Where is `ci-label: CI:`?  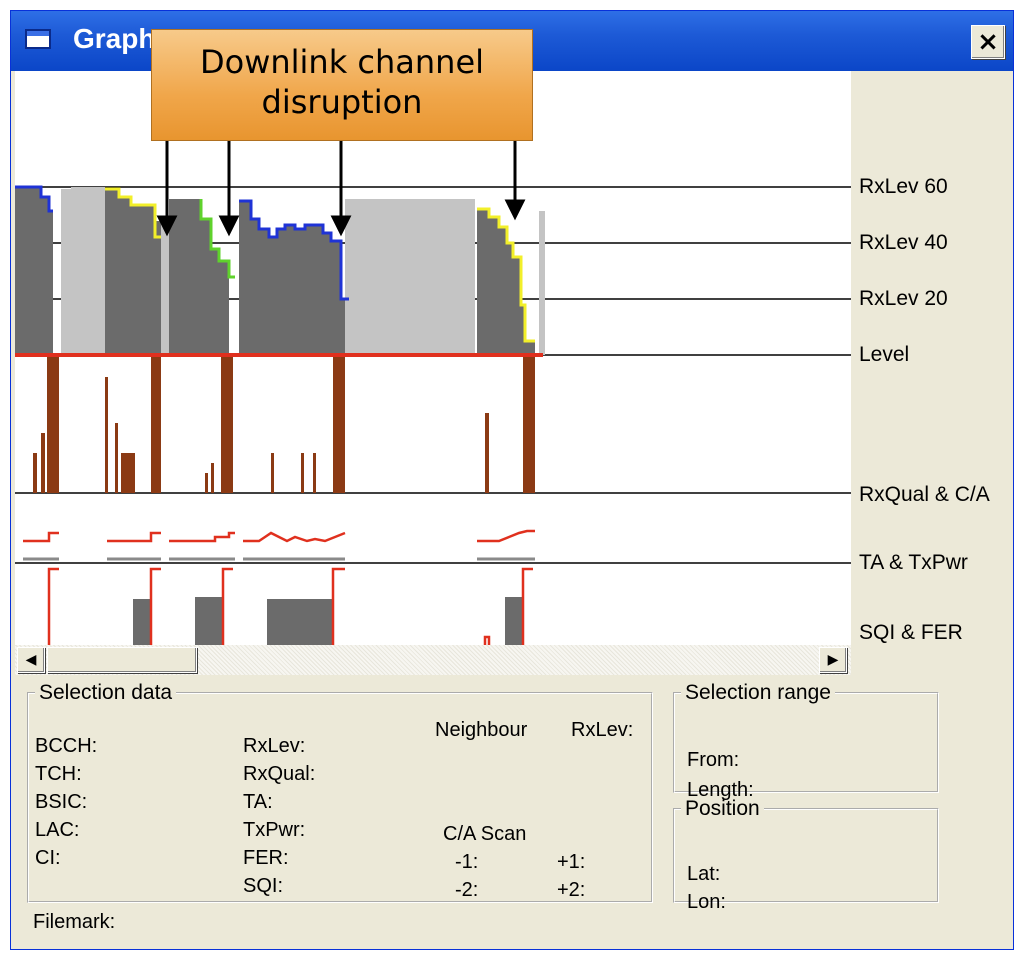 ci-label: CI: is located at coordinates (48, 858).